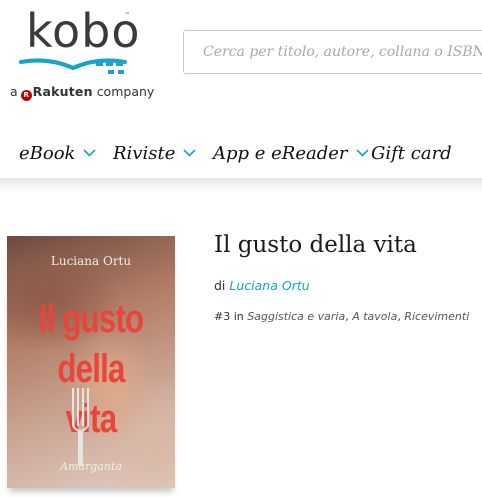  What do you see at coordinates (85, 52) in the screenshot?
I see `kobo-logo: kobo ™ a R Rakuten company` at bounding box center [85, 52].